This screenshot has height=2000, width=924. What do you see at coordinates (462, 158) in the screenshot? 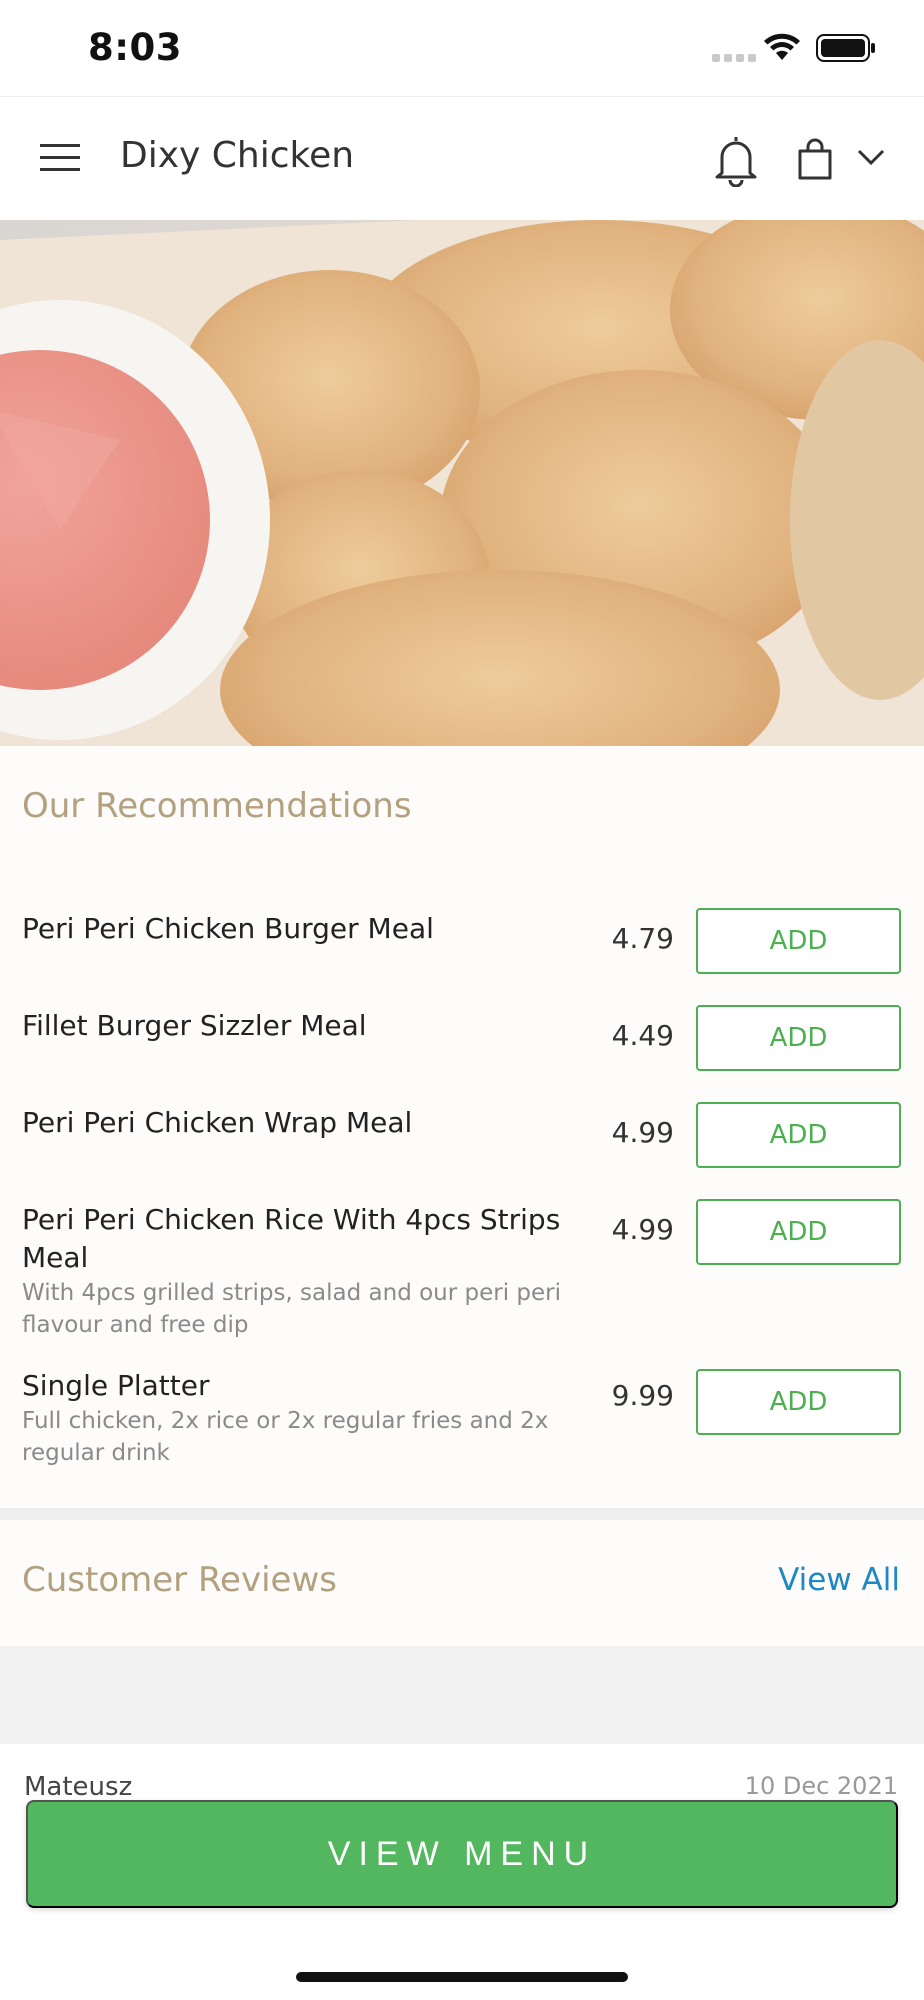
I see `top-app-bar: Dixy Chicken` at bounding box center [462, 158].